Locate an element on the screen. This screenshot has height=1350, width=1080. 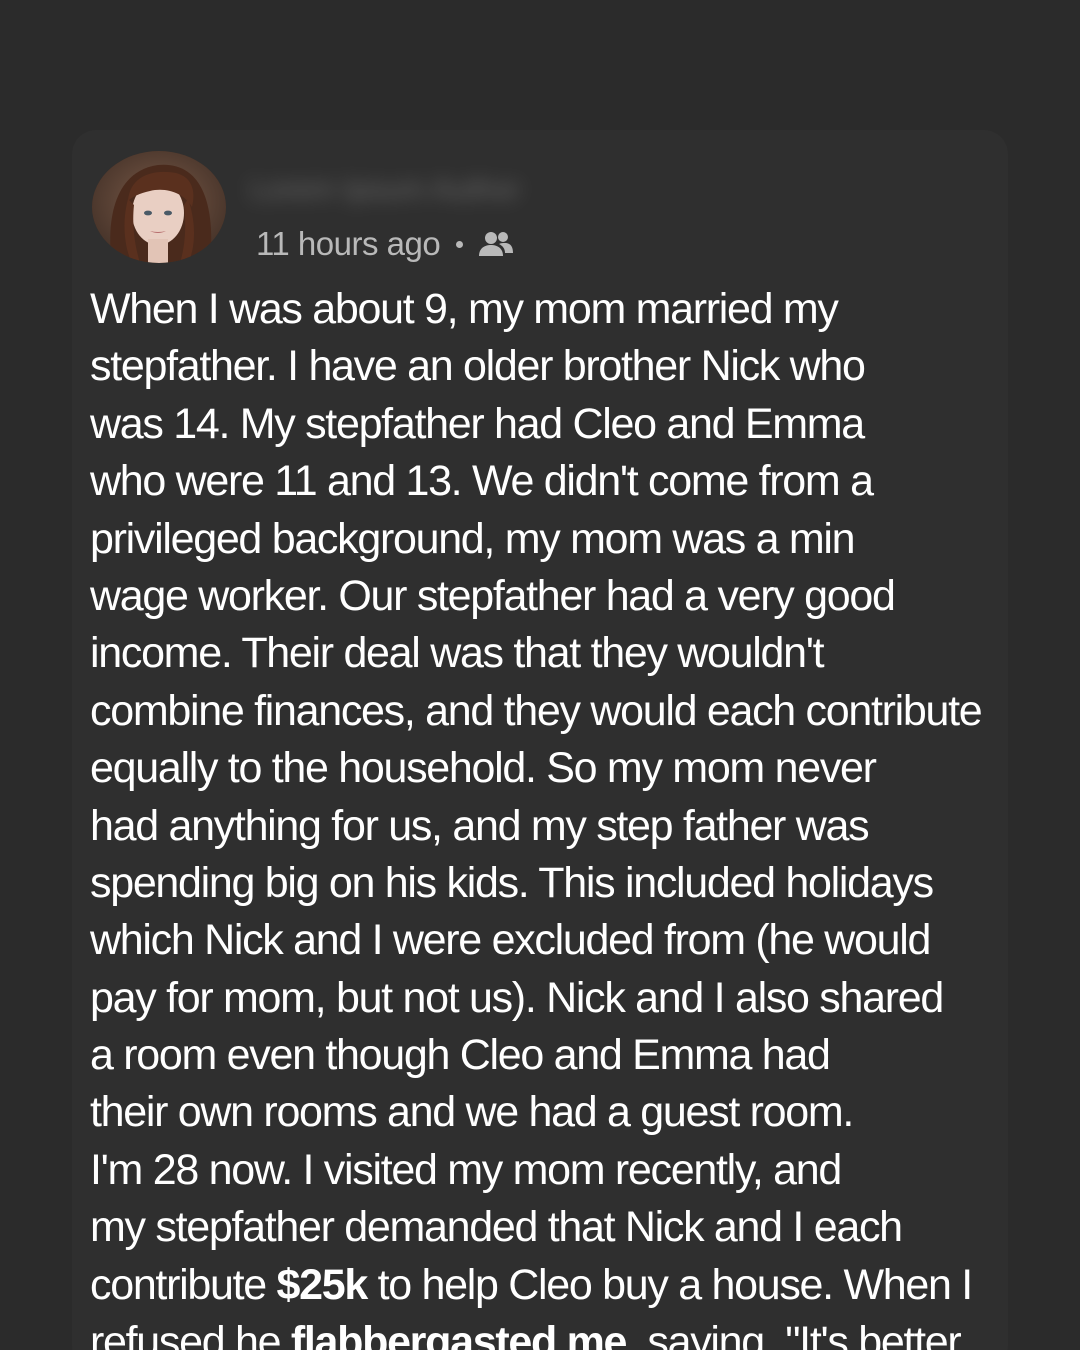
separator-dot is located at coordinates (460, 244).